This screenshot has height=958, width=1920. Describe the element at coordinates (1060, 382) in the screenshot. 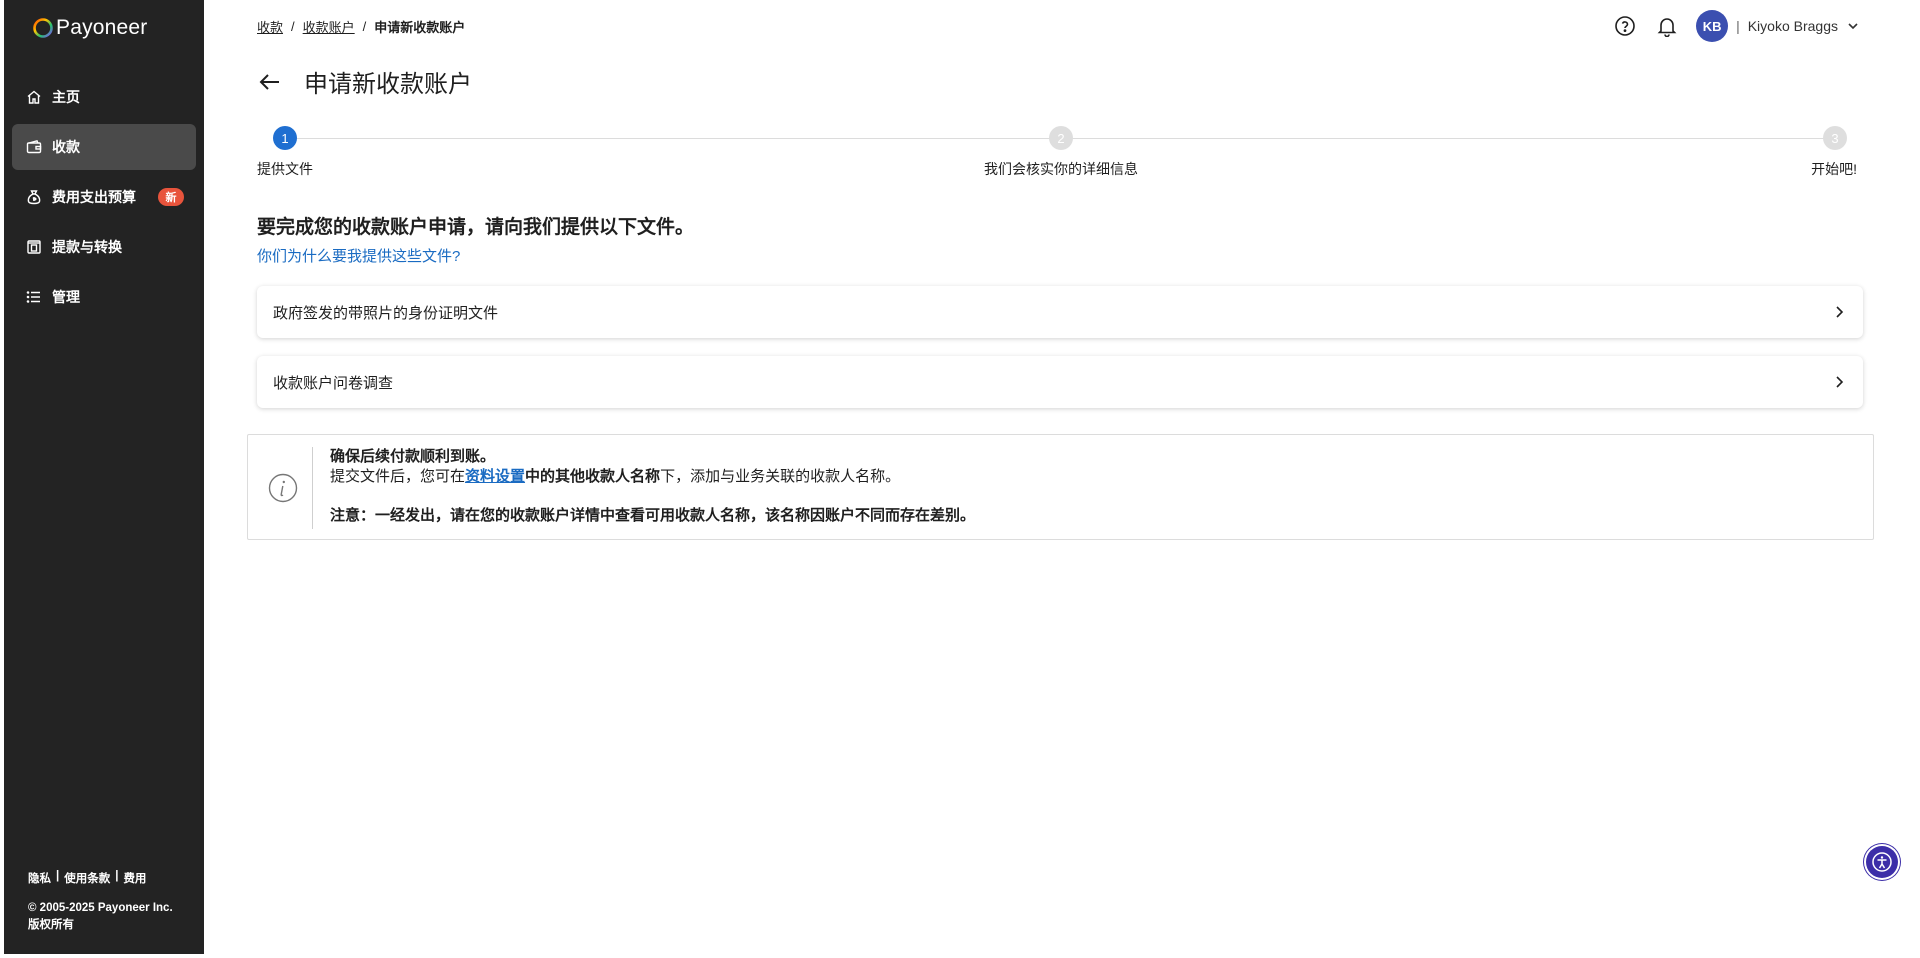

I see `document-card-questionnaire: 收款账户问卷调查` at that location.